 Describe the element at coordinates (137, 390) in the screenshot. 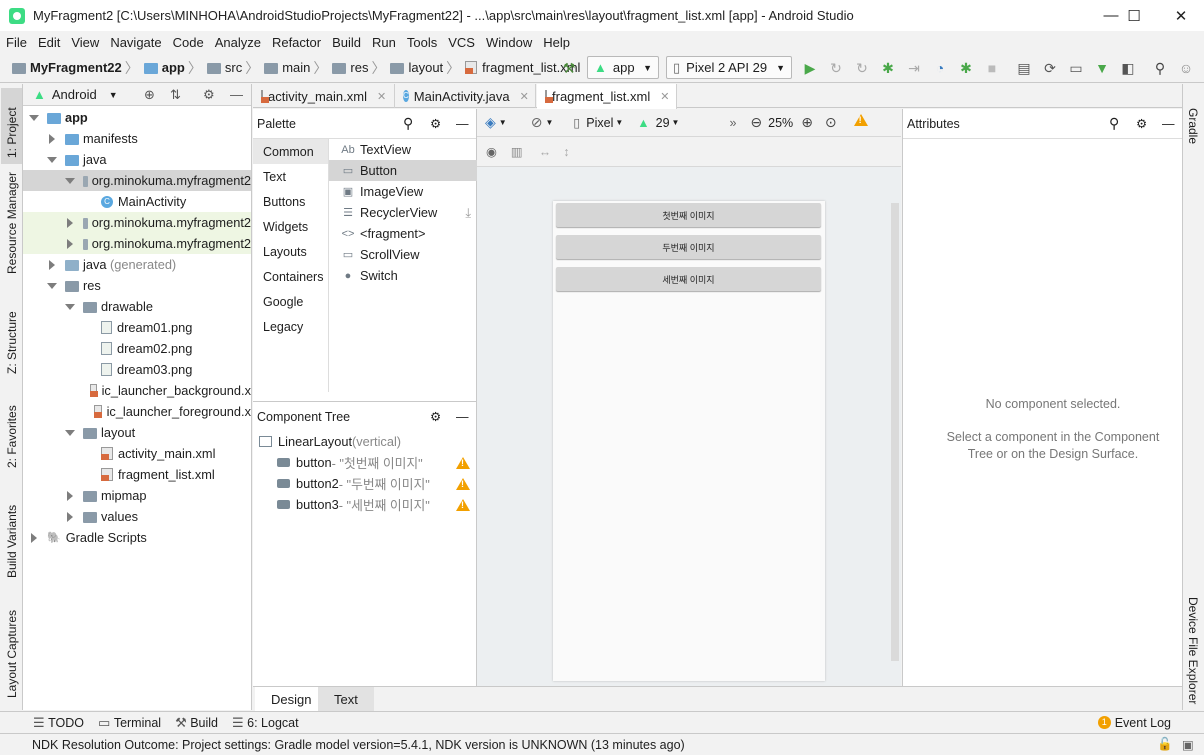

I see `tree-item: ic_launcher_background.x` at that location.